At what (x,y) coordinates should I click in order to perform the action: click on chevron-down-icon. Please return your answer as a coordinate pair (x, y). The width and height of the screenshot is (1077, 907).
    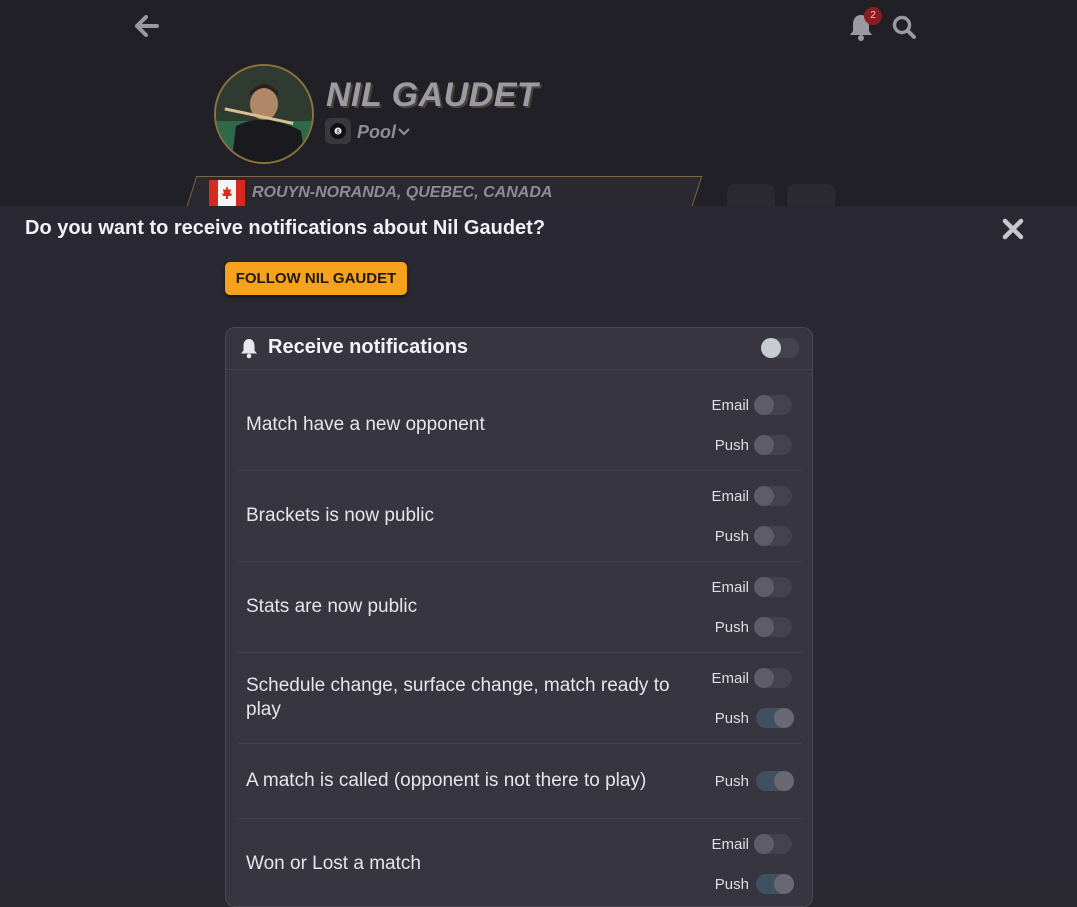
    Looking at the image, I should click on (404, 131).